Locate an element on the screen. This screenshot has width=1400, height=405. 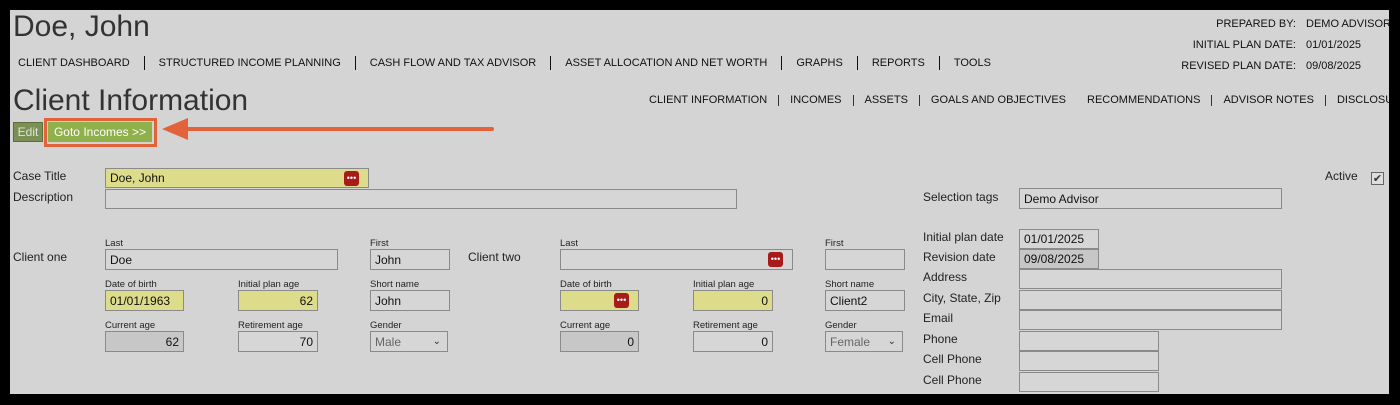
client-one-last-input: Doe is located at coordinates (221, 259).